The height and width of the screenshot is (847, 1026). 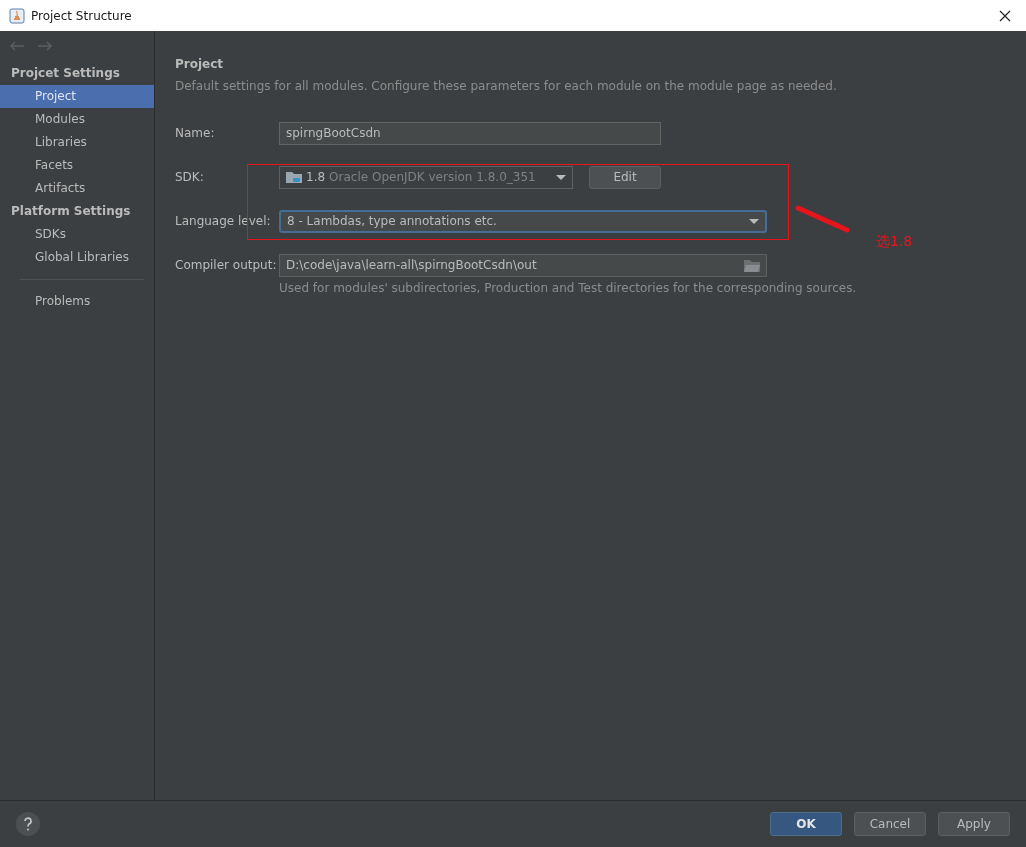 What do you see at coordinates (65, 73) in the screenshot?
I see `section-heading: Projcet Settings` at bounding box center [65, 73].